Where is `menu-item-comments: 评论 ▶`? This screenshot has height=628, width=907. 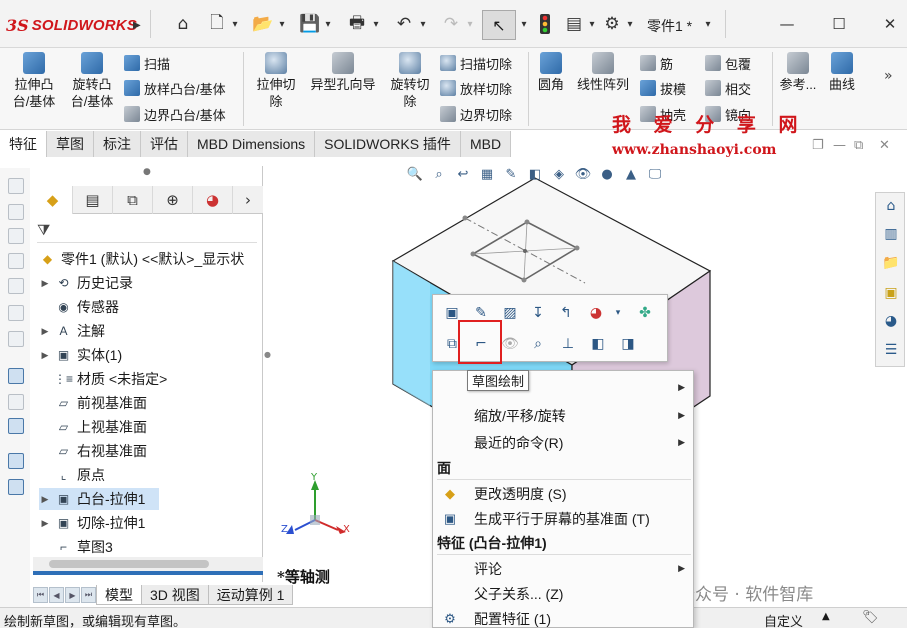
menu-item-comments: 评论 ▶ is located at coordinates (563, 568).